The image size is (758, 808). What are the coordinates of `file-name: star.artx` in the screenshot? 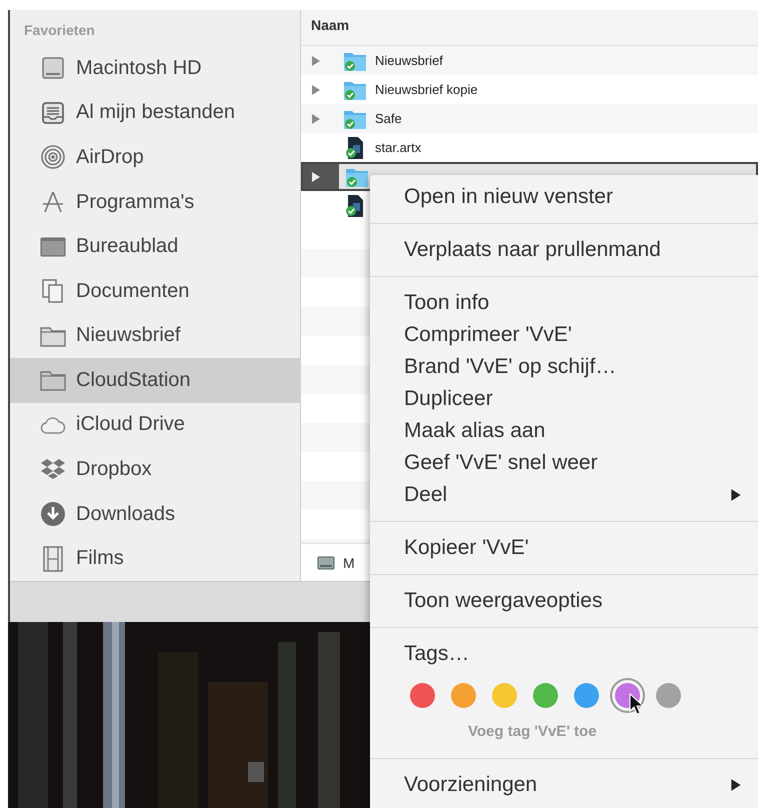 It's located at (398, 147).